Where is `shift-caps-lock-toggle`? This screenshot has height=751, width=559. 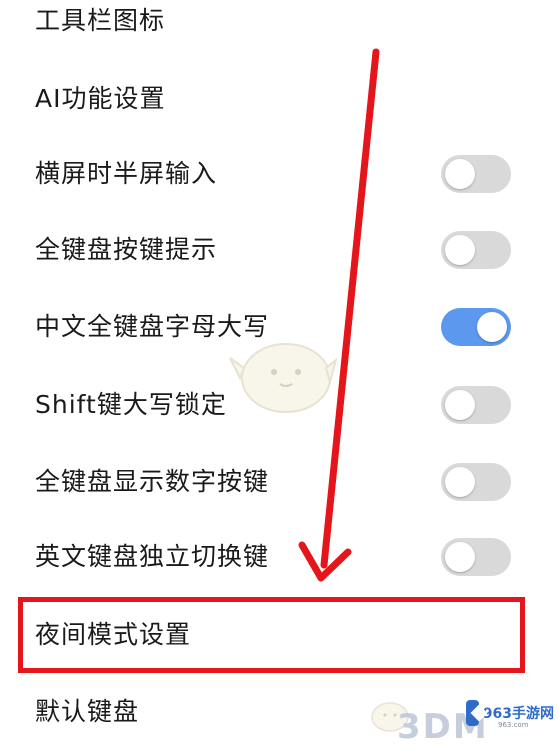
shift-caps-lock-toggle is located at coordinates (476, 405).